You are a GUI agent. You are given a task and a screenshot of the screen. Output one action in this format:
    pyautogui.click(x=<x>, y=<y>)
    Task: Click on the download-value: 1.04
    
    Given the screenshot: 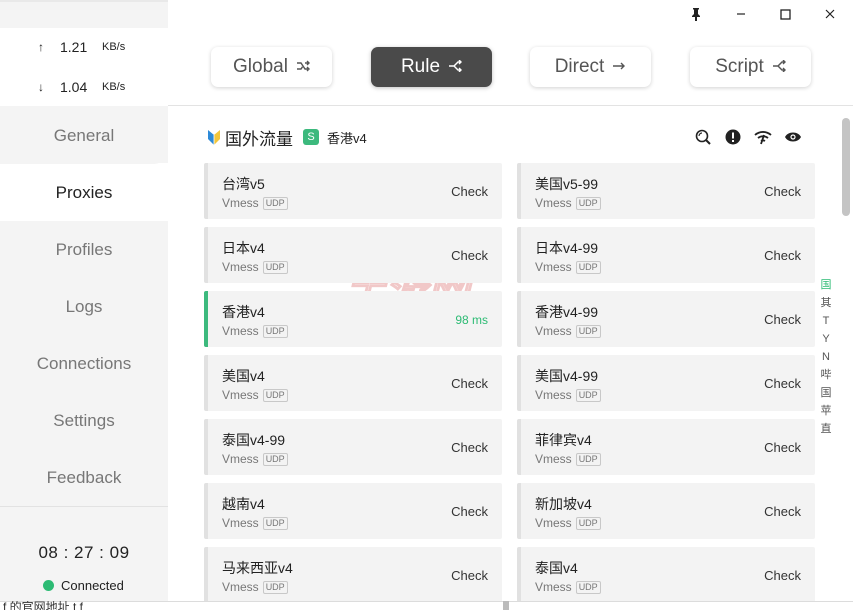 What is the action you would take?
    pyautogui.click(x=74, y=87)
    